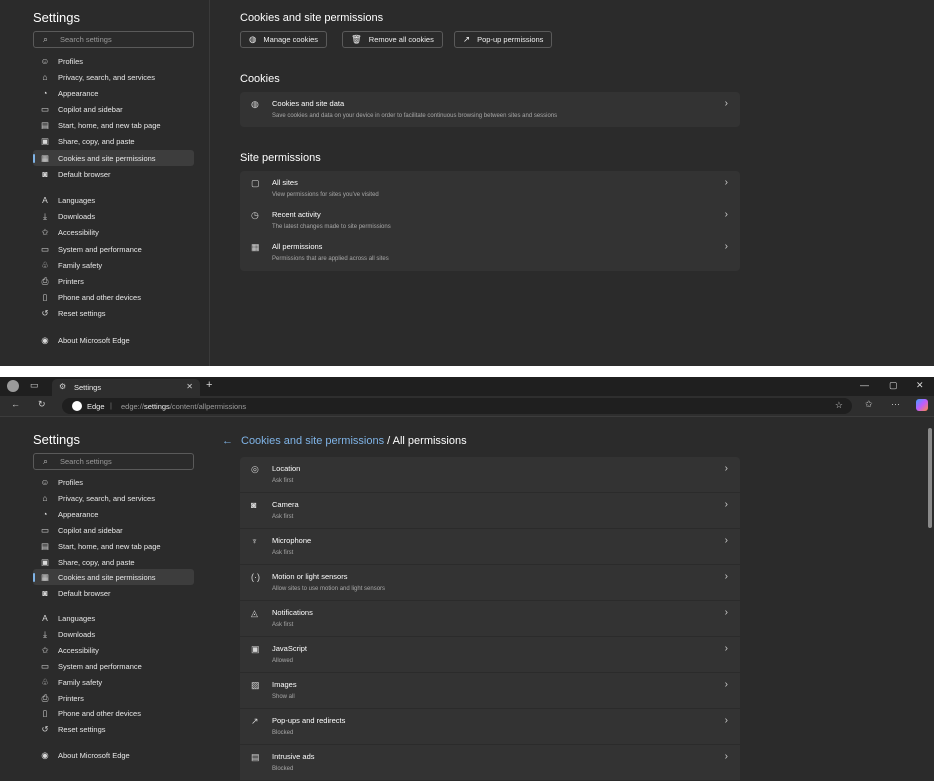  Describe the element at coordinates (392, 39) in the screenshot. I see `remove-all-cookies-button: 🗑 Remove all cookies` at that location.